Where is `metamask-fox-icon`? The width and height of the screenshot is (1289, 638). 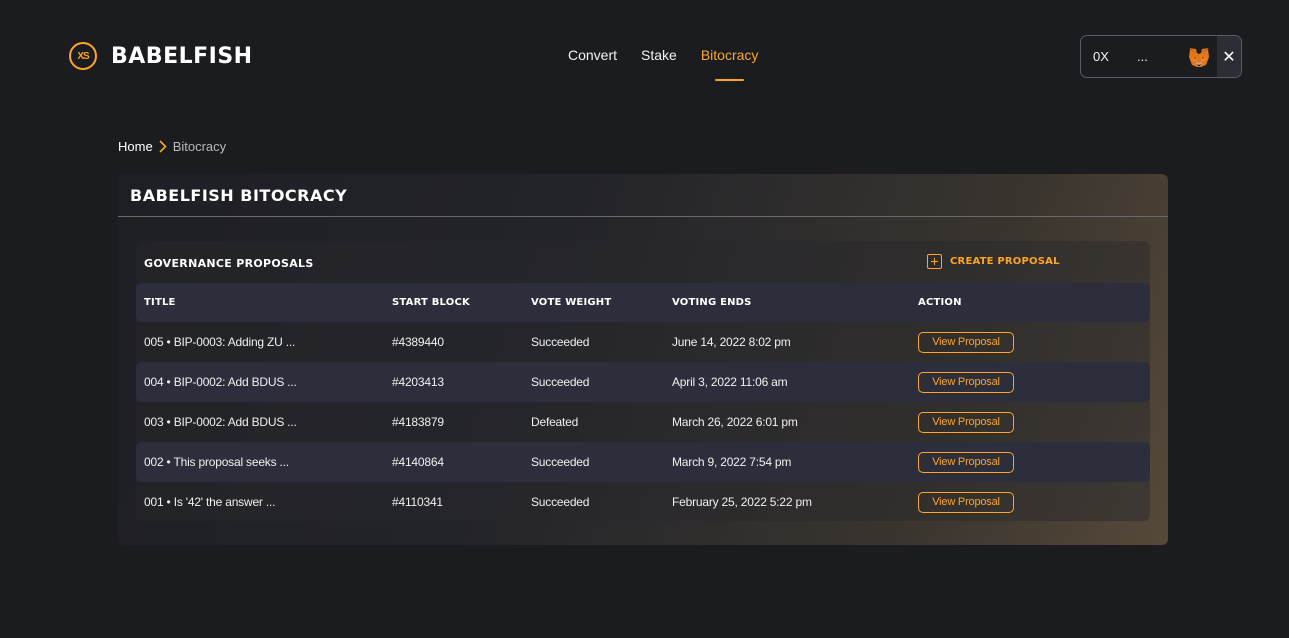
metamask-fox-icon is located at coordinates (1199, 57).